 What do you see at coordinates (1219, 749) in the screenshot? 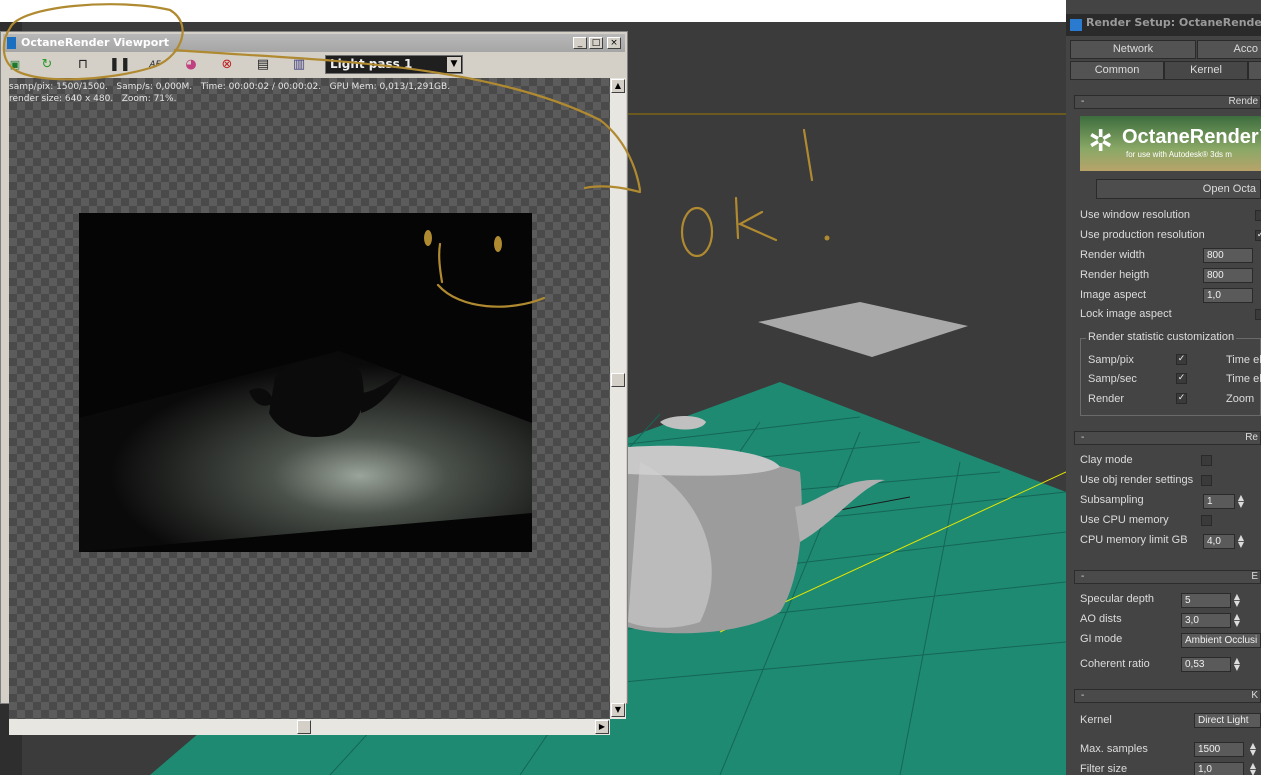
I see `input-max-samples: 1500` at bounding box center [1219, 749].